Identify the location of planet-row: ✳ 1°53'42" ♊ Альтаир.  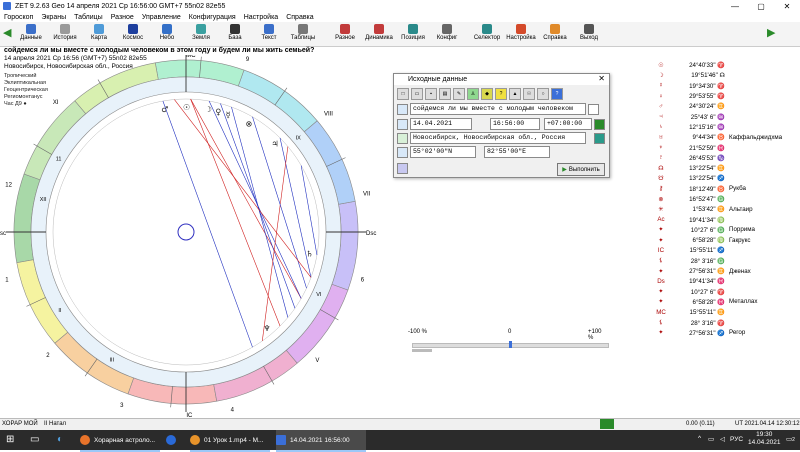
(727, 209).